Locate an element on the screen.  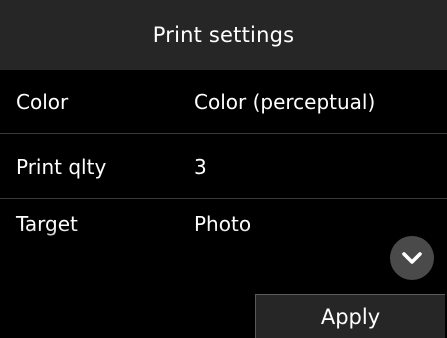
apply-button: Apply is located at coordinates (350, 316).